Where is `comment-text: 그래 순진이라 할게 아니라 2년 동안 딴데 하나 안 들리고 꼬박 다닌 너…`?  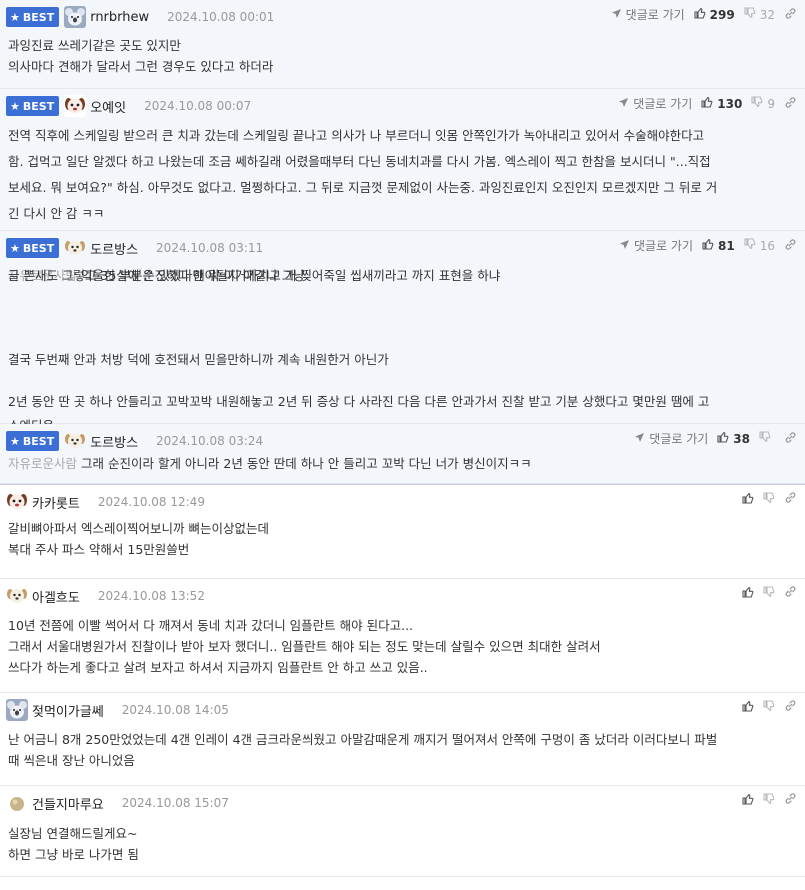
comment-text: 그래 순진이라 할게 아니라 2년 동안 딴데 하나 안 들리고 꼬박 다닌 너… is located at coordinates (306, 463).